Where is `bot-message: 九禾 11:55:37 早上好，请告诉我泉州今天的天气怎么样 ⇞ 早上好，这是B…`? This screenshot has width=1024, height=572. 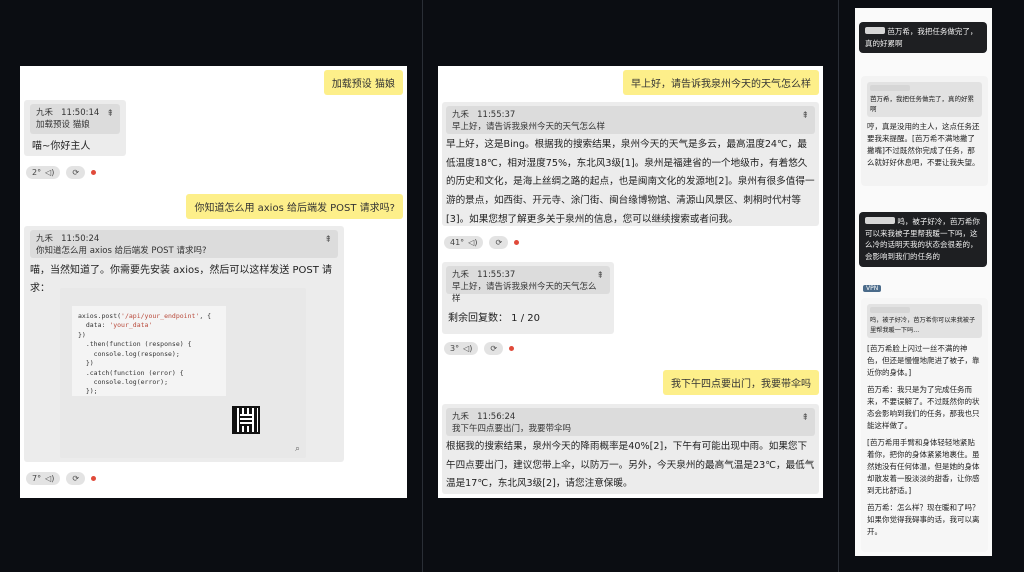 bot-message: 九禾 11:55:37 早上好，请告诉我泉州今天的天气怎么样 ⇞ 早上好，这是B… is located at coordinates (630, 164).